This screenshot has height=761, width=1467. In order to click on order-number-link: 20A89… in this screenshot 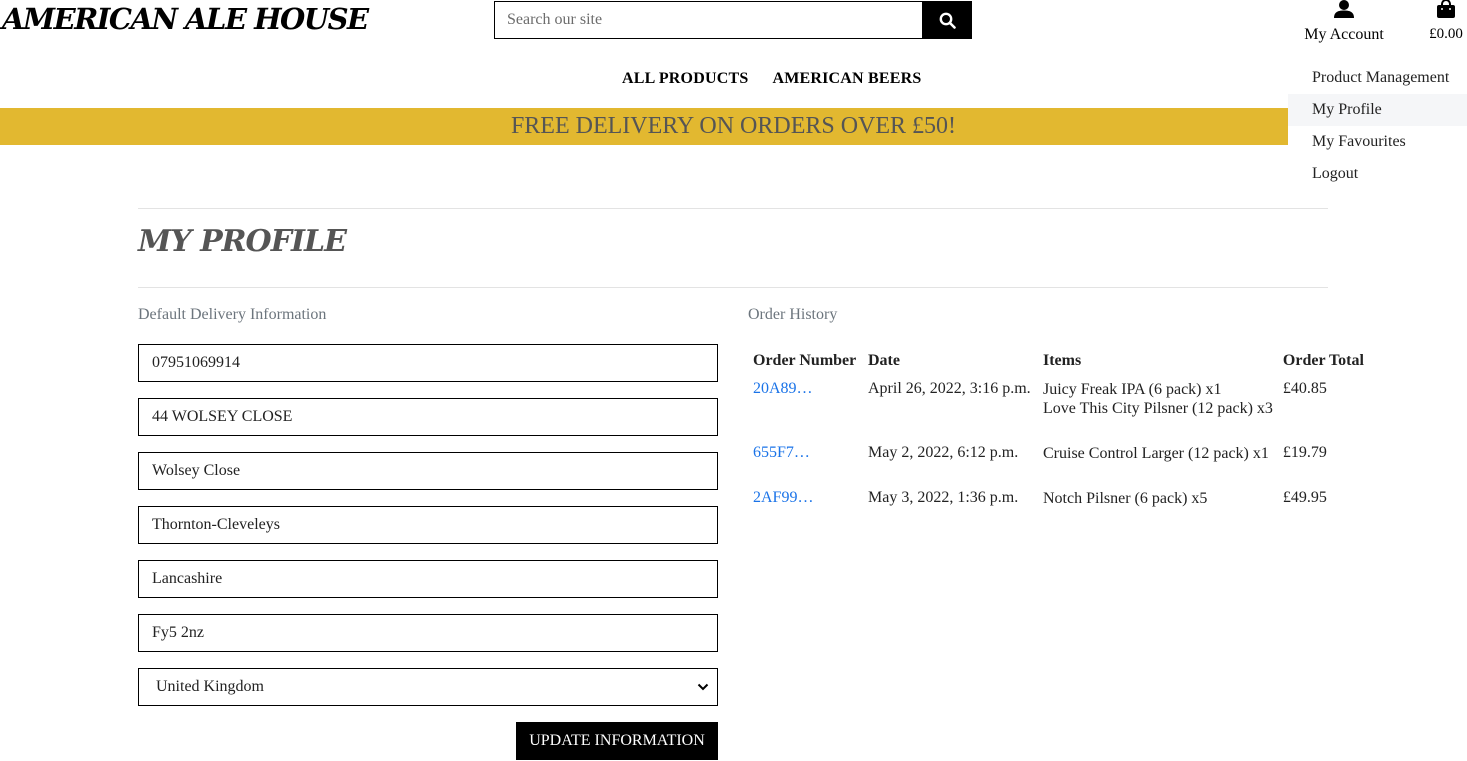, I will do `click(783, 388)`.